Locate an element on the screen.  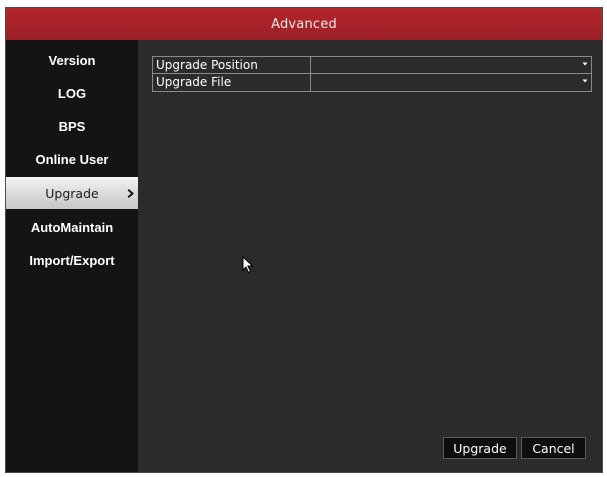
sidebar-item-label: Upgrade is located at coordinates (72, 193).